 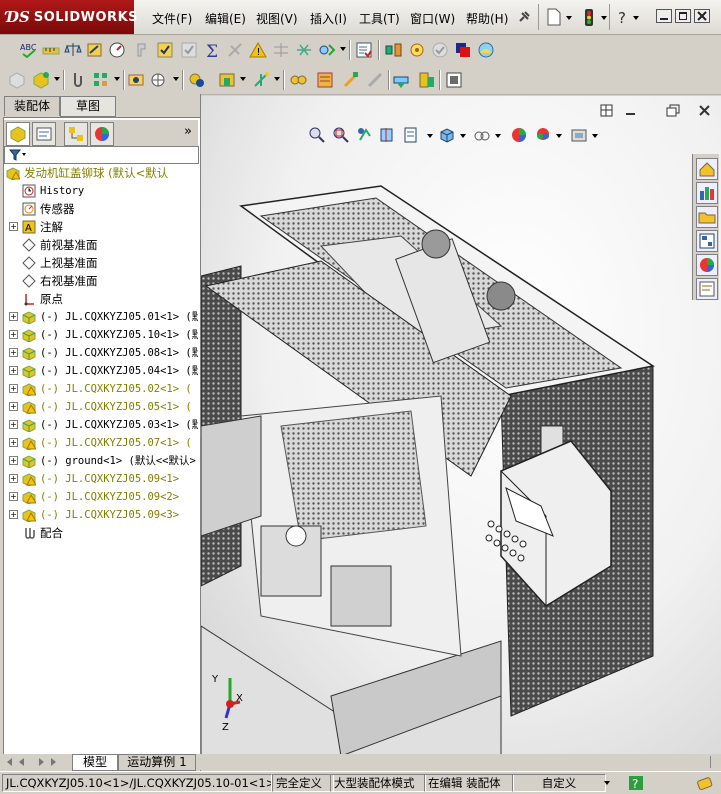 I want to click on insert-component-icon, so click(x=41, y=80).